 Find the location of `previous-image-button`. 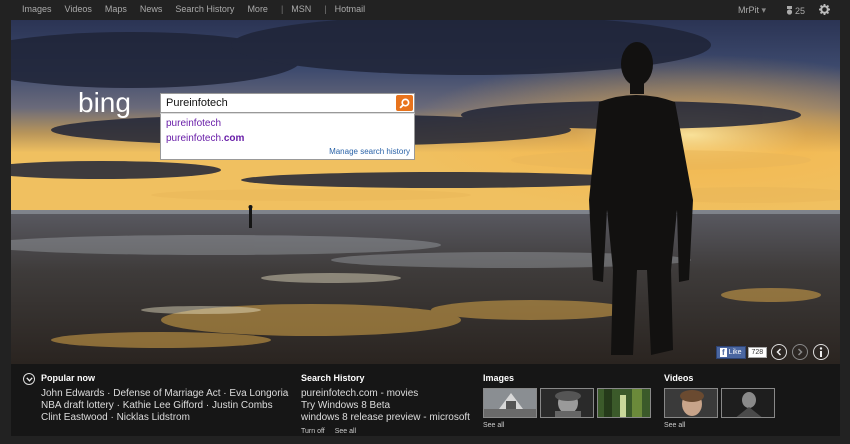

previous-image-button is located at coordinates (779, 352).